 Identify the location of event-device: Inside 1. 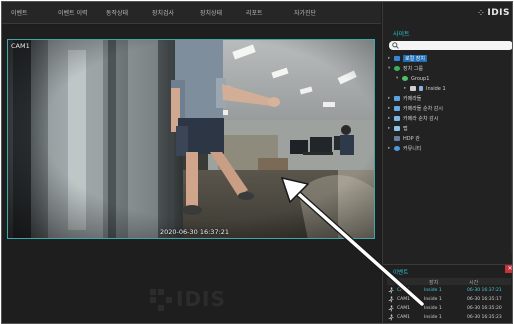
(433, 317).